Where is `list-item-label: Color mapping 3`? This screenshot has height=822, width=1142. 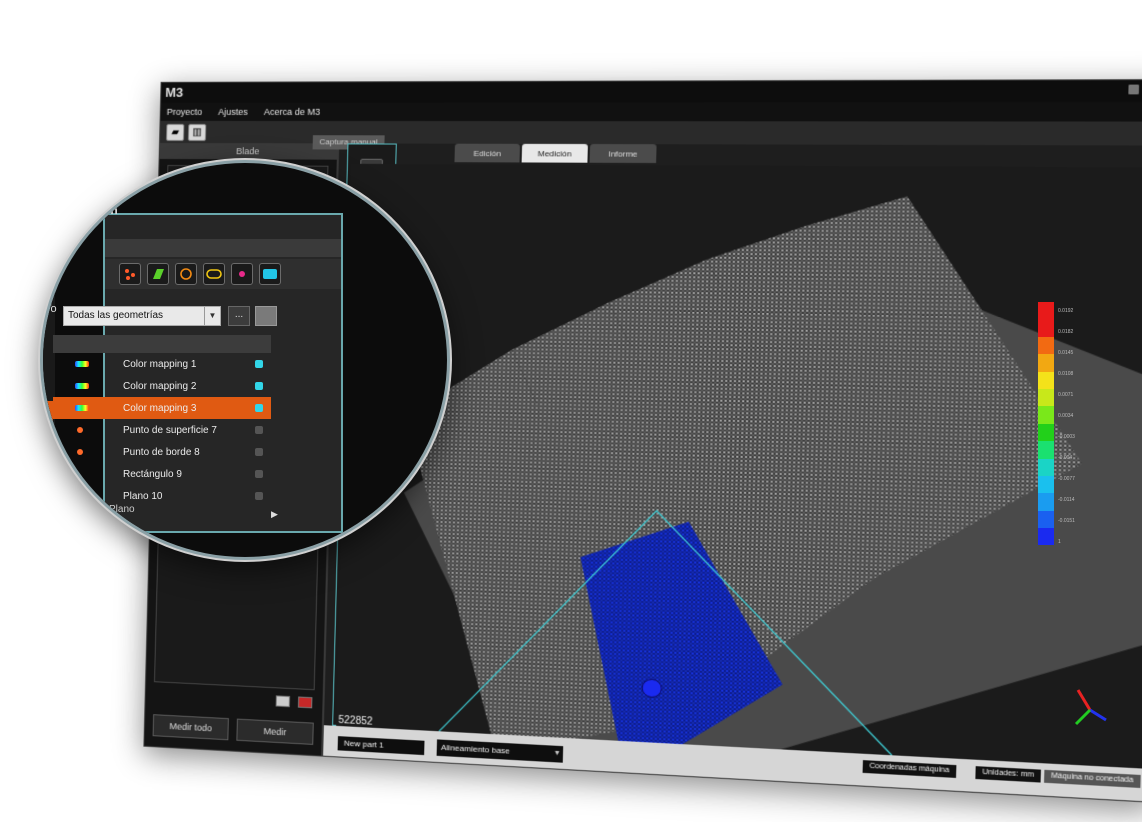 list-item-label: Color mapping 3 is located at coordinates (160, 408).